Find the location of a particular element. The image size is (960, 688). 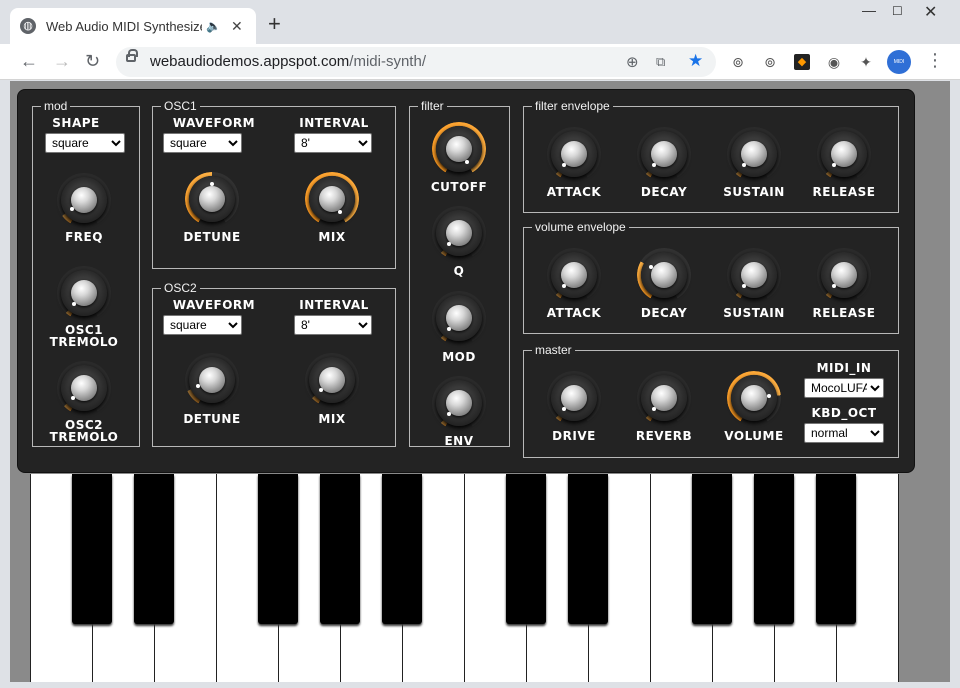

osc1-mix-label: mix is located at coordinates (332, 237).